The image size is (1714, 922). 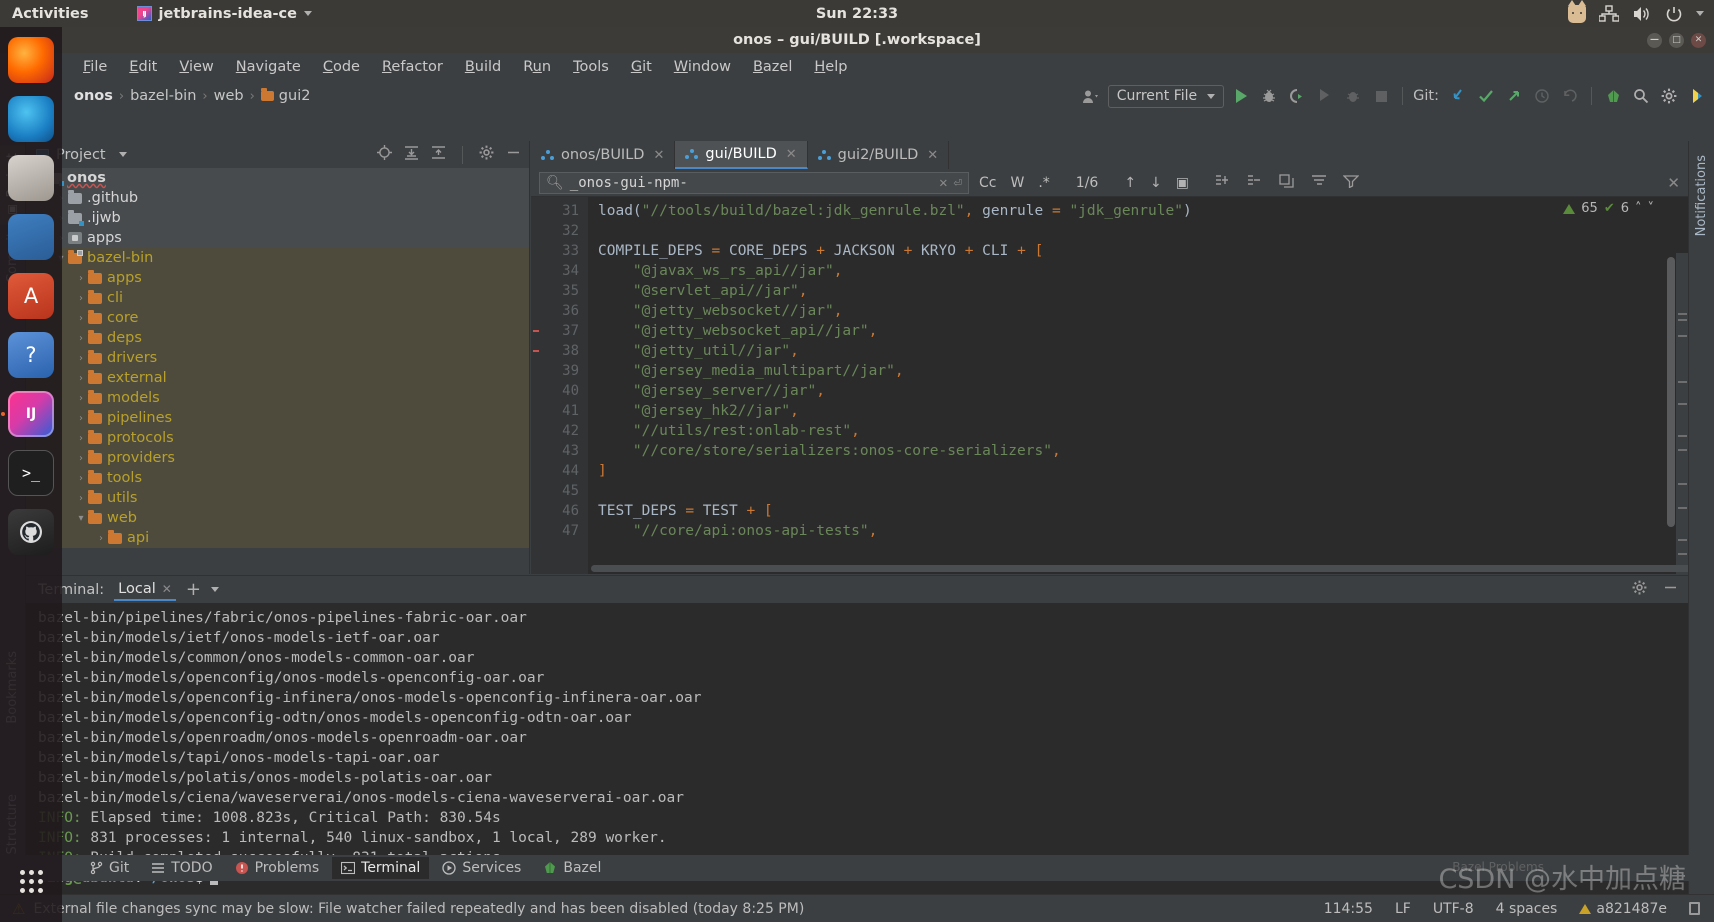 What do you see at coordinates (1609, 13) in the screenshot?
I see `network-icon` at bounding box center [1609, 13].